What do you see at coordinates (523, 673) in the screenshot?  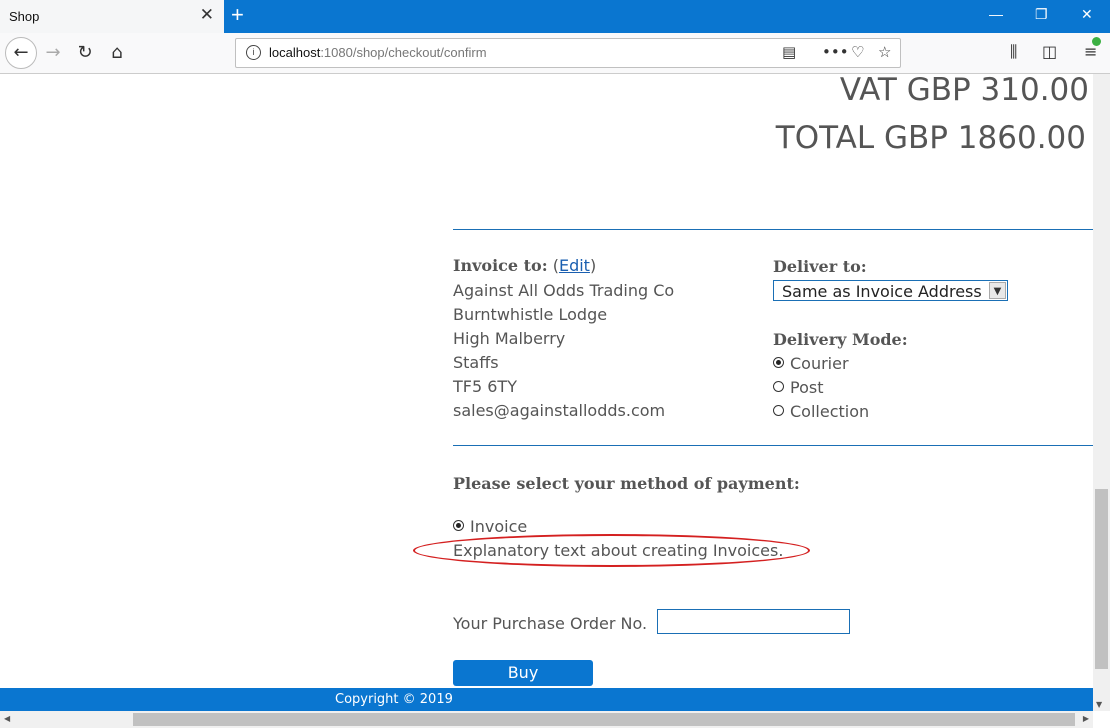 I see `buy-button: Buy` at bounding box center [523, 673].